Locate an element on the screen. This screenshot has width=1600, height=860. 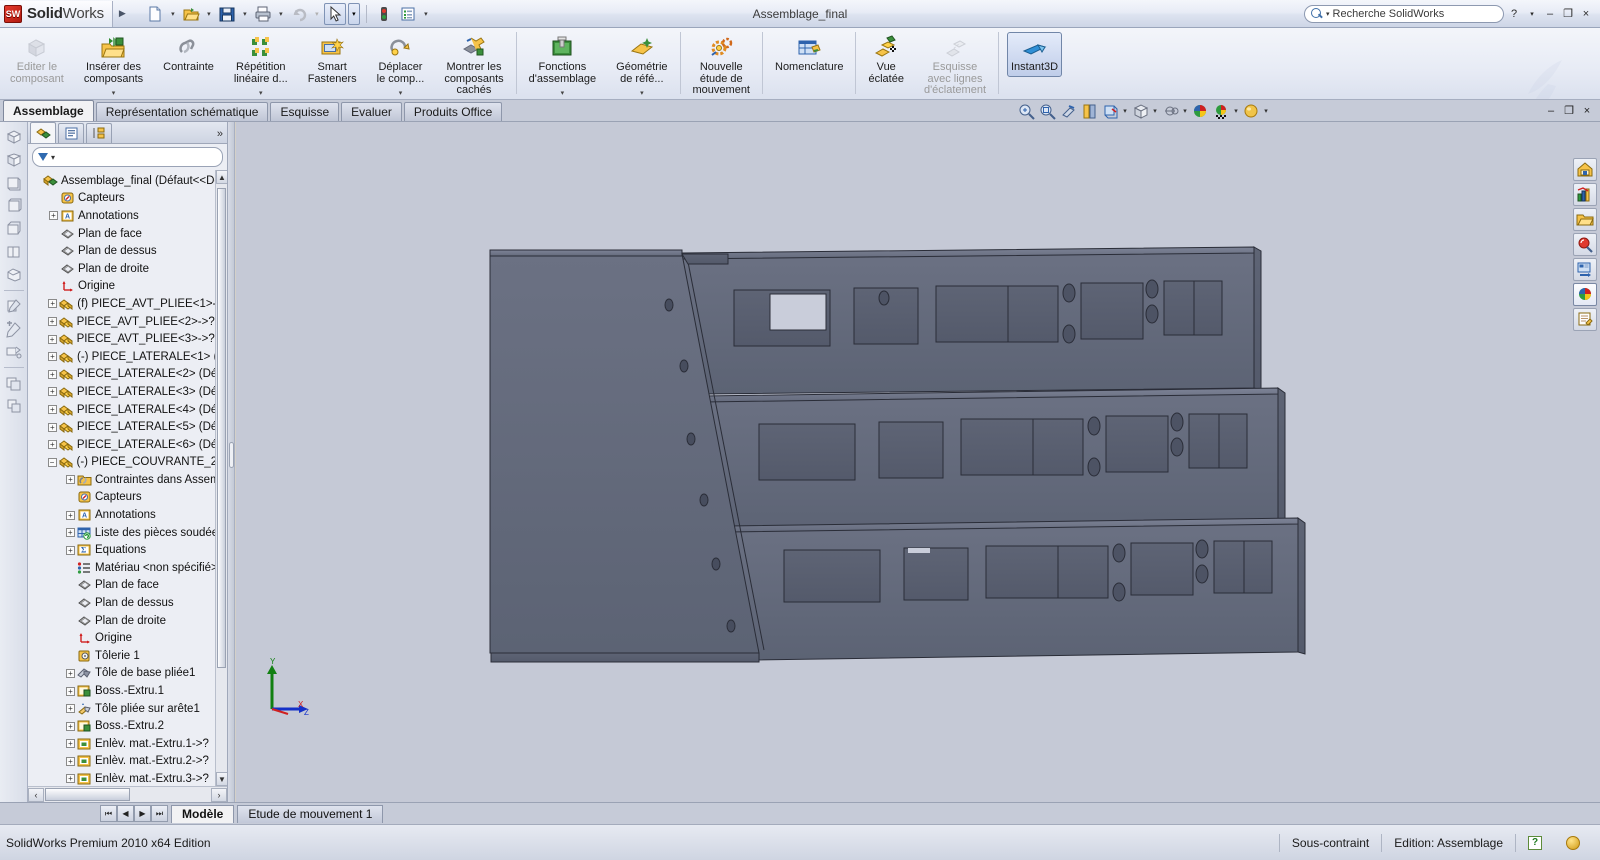
save-document-caret-icon: ▾ is located at coordinates (245, 14).